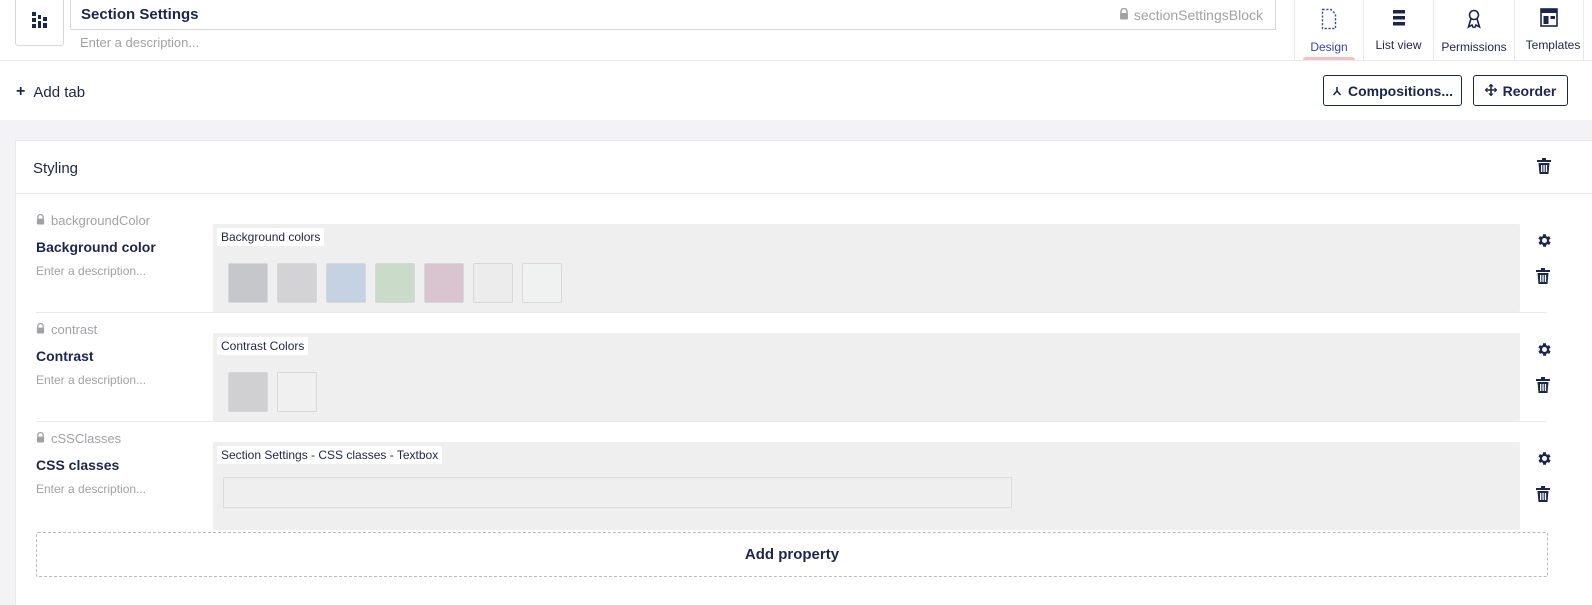  Describe the element at coordinates (1398, 45) in the screenshot. I see `app-list-view-label: List view` at that location.